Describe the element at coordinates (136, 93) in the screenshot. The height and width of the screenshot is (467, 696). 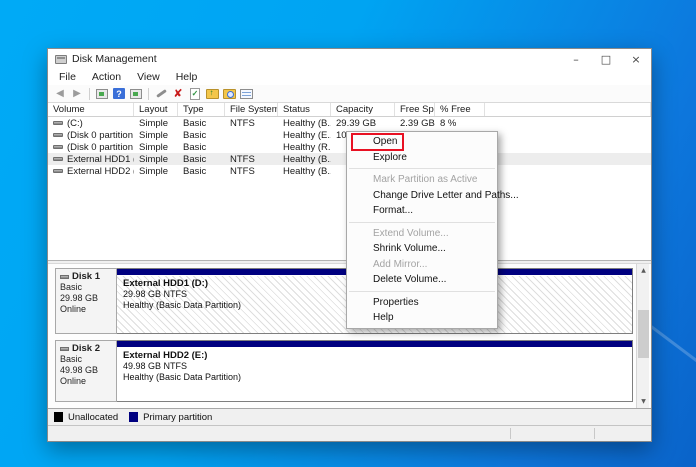
I see `monitor-icon` at that location.